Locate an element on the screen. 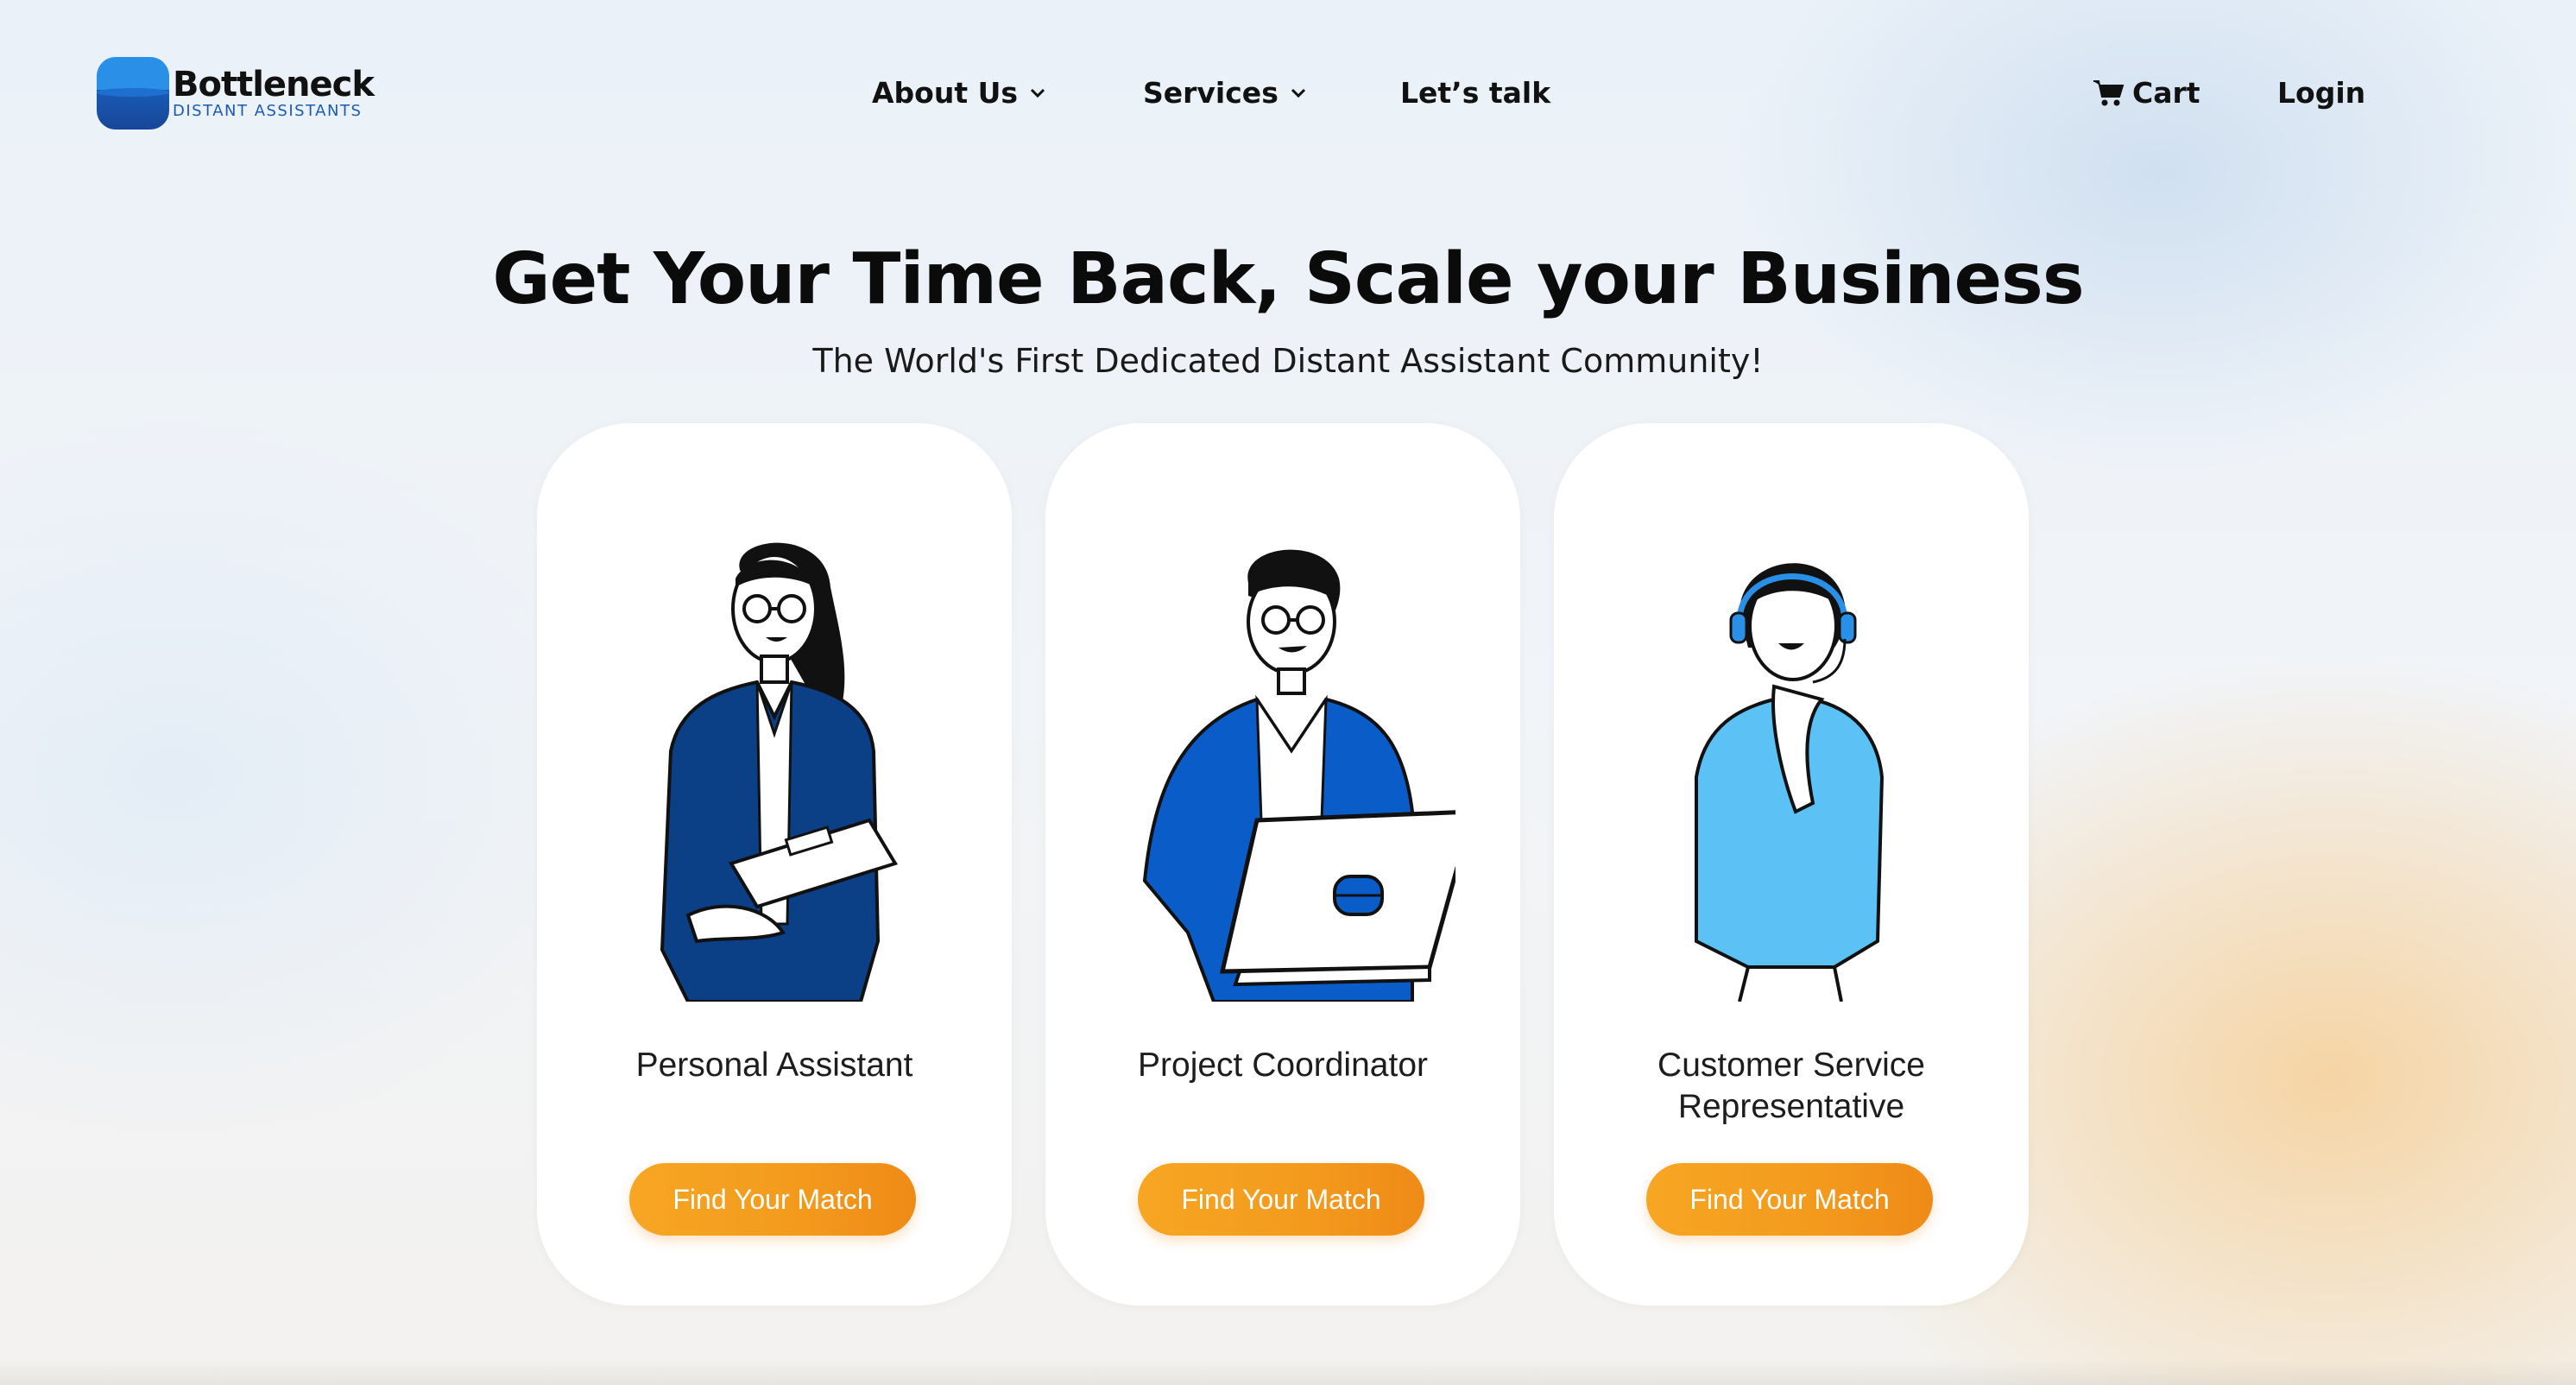  logo-text: Bottleneck DISTANT ASSISTANTS is located at coordinates (274, 92).